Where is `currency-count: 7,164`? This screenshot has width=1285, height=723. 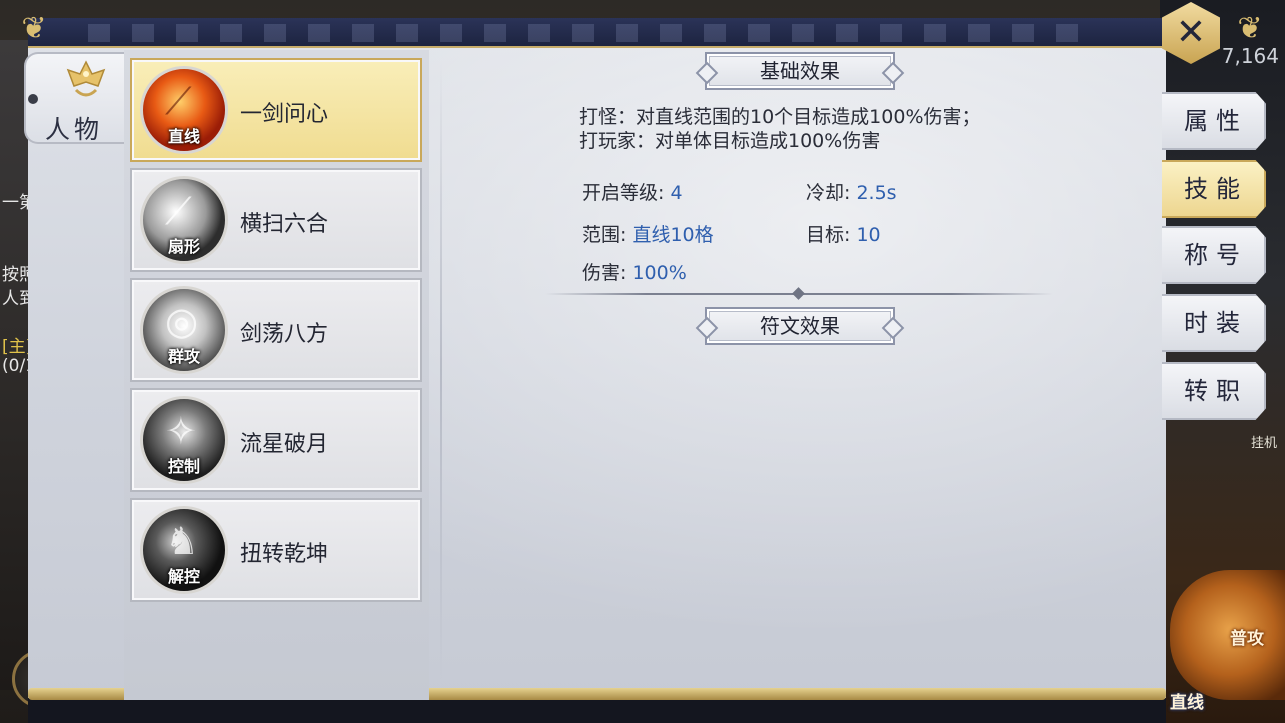
currency-count: 7,164 is located at coordinates (1250, 56).